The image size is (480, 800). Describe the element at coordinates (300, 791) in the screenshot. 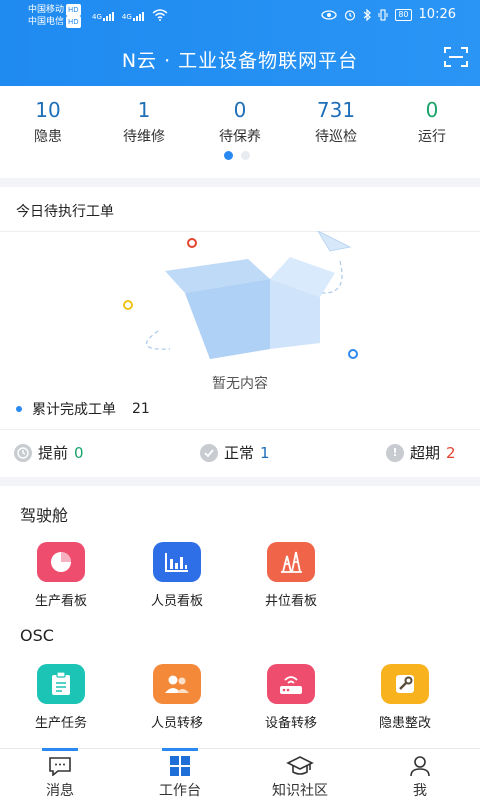

I see `tab-label: 知识社区` at that location.